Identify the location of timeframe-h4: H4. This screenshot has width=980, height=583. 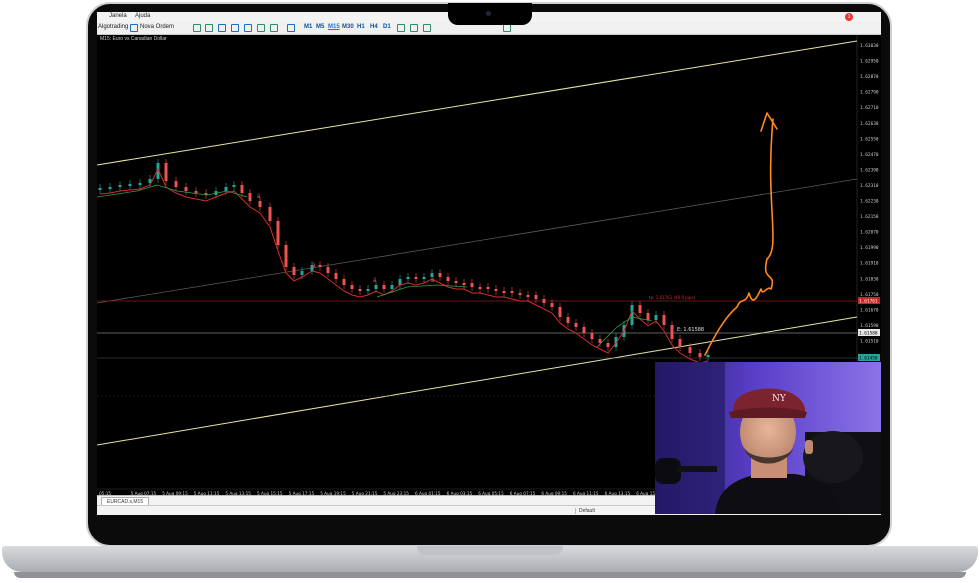
(374, 27).